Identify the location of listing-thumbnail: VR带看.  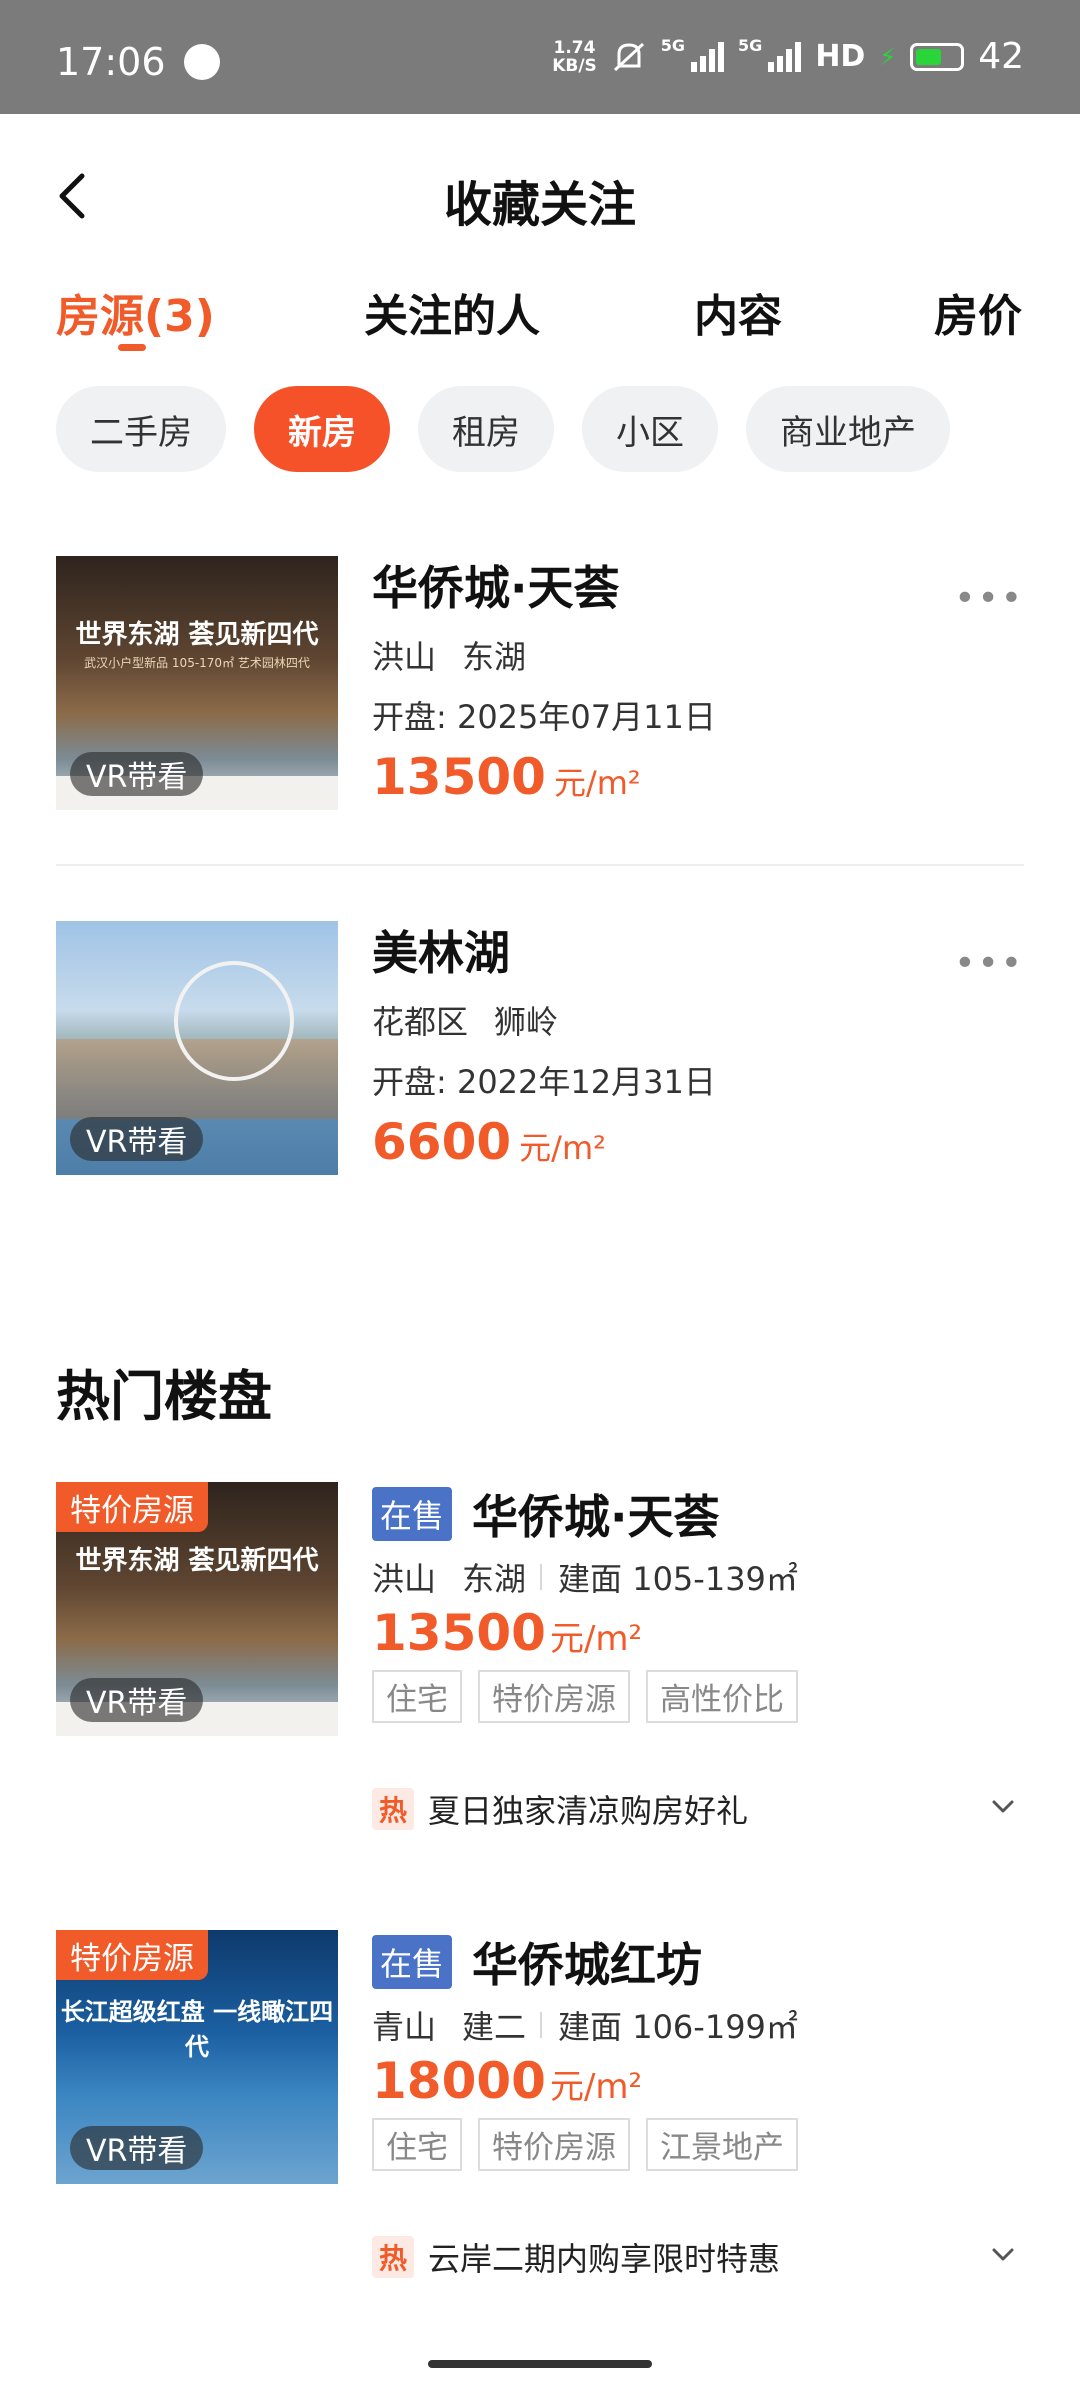
(197, 1048).